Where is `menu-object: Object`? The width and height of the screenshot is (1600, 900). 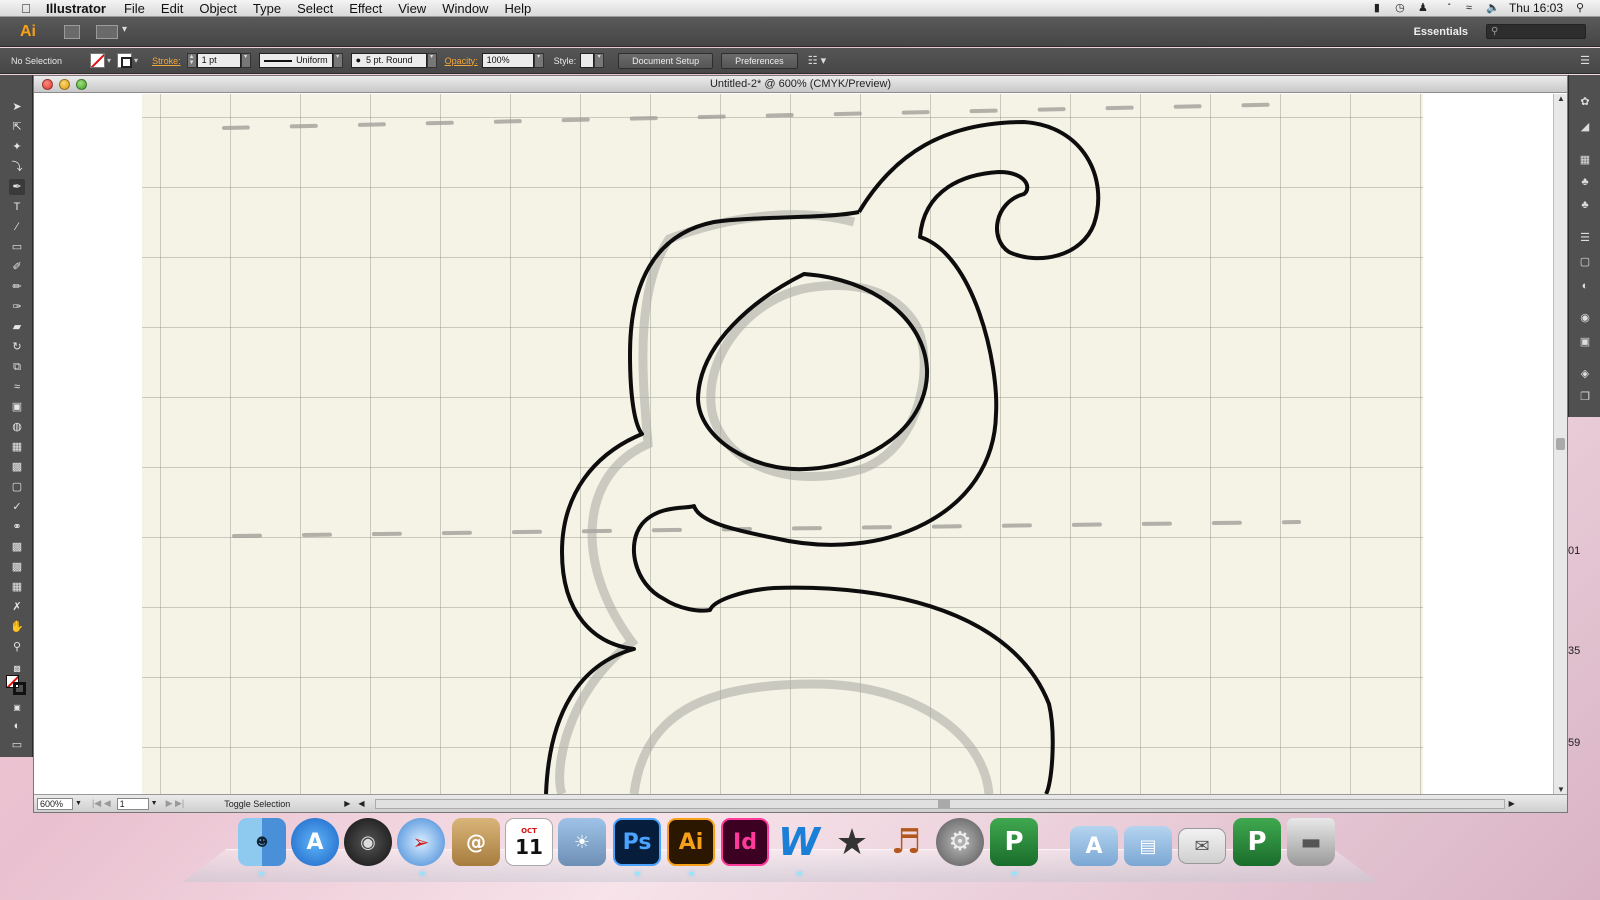 menu-object: Object is located at coordinates (218, 8).